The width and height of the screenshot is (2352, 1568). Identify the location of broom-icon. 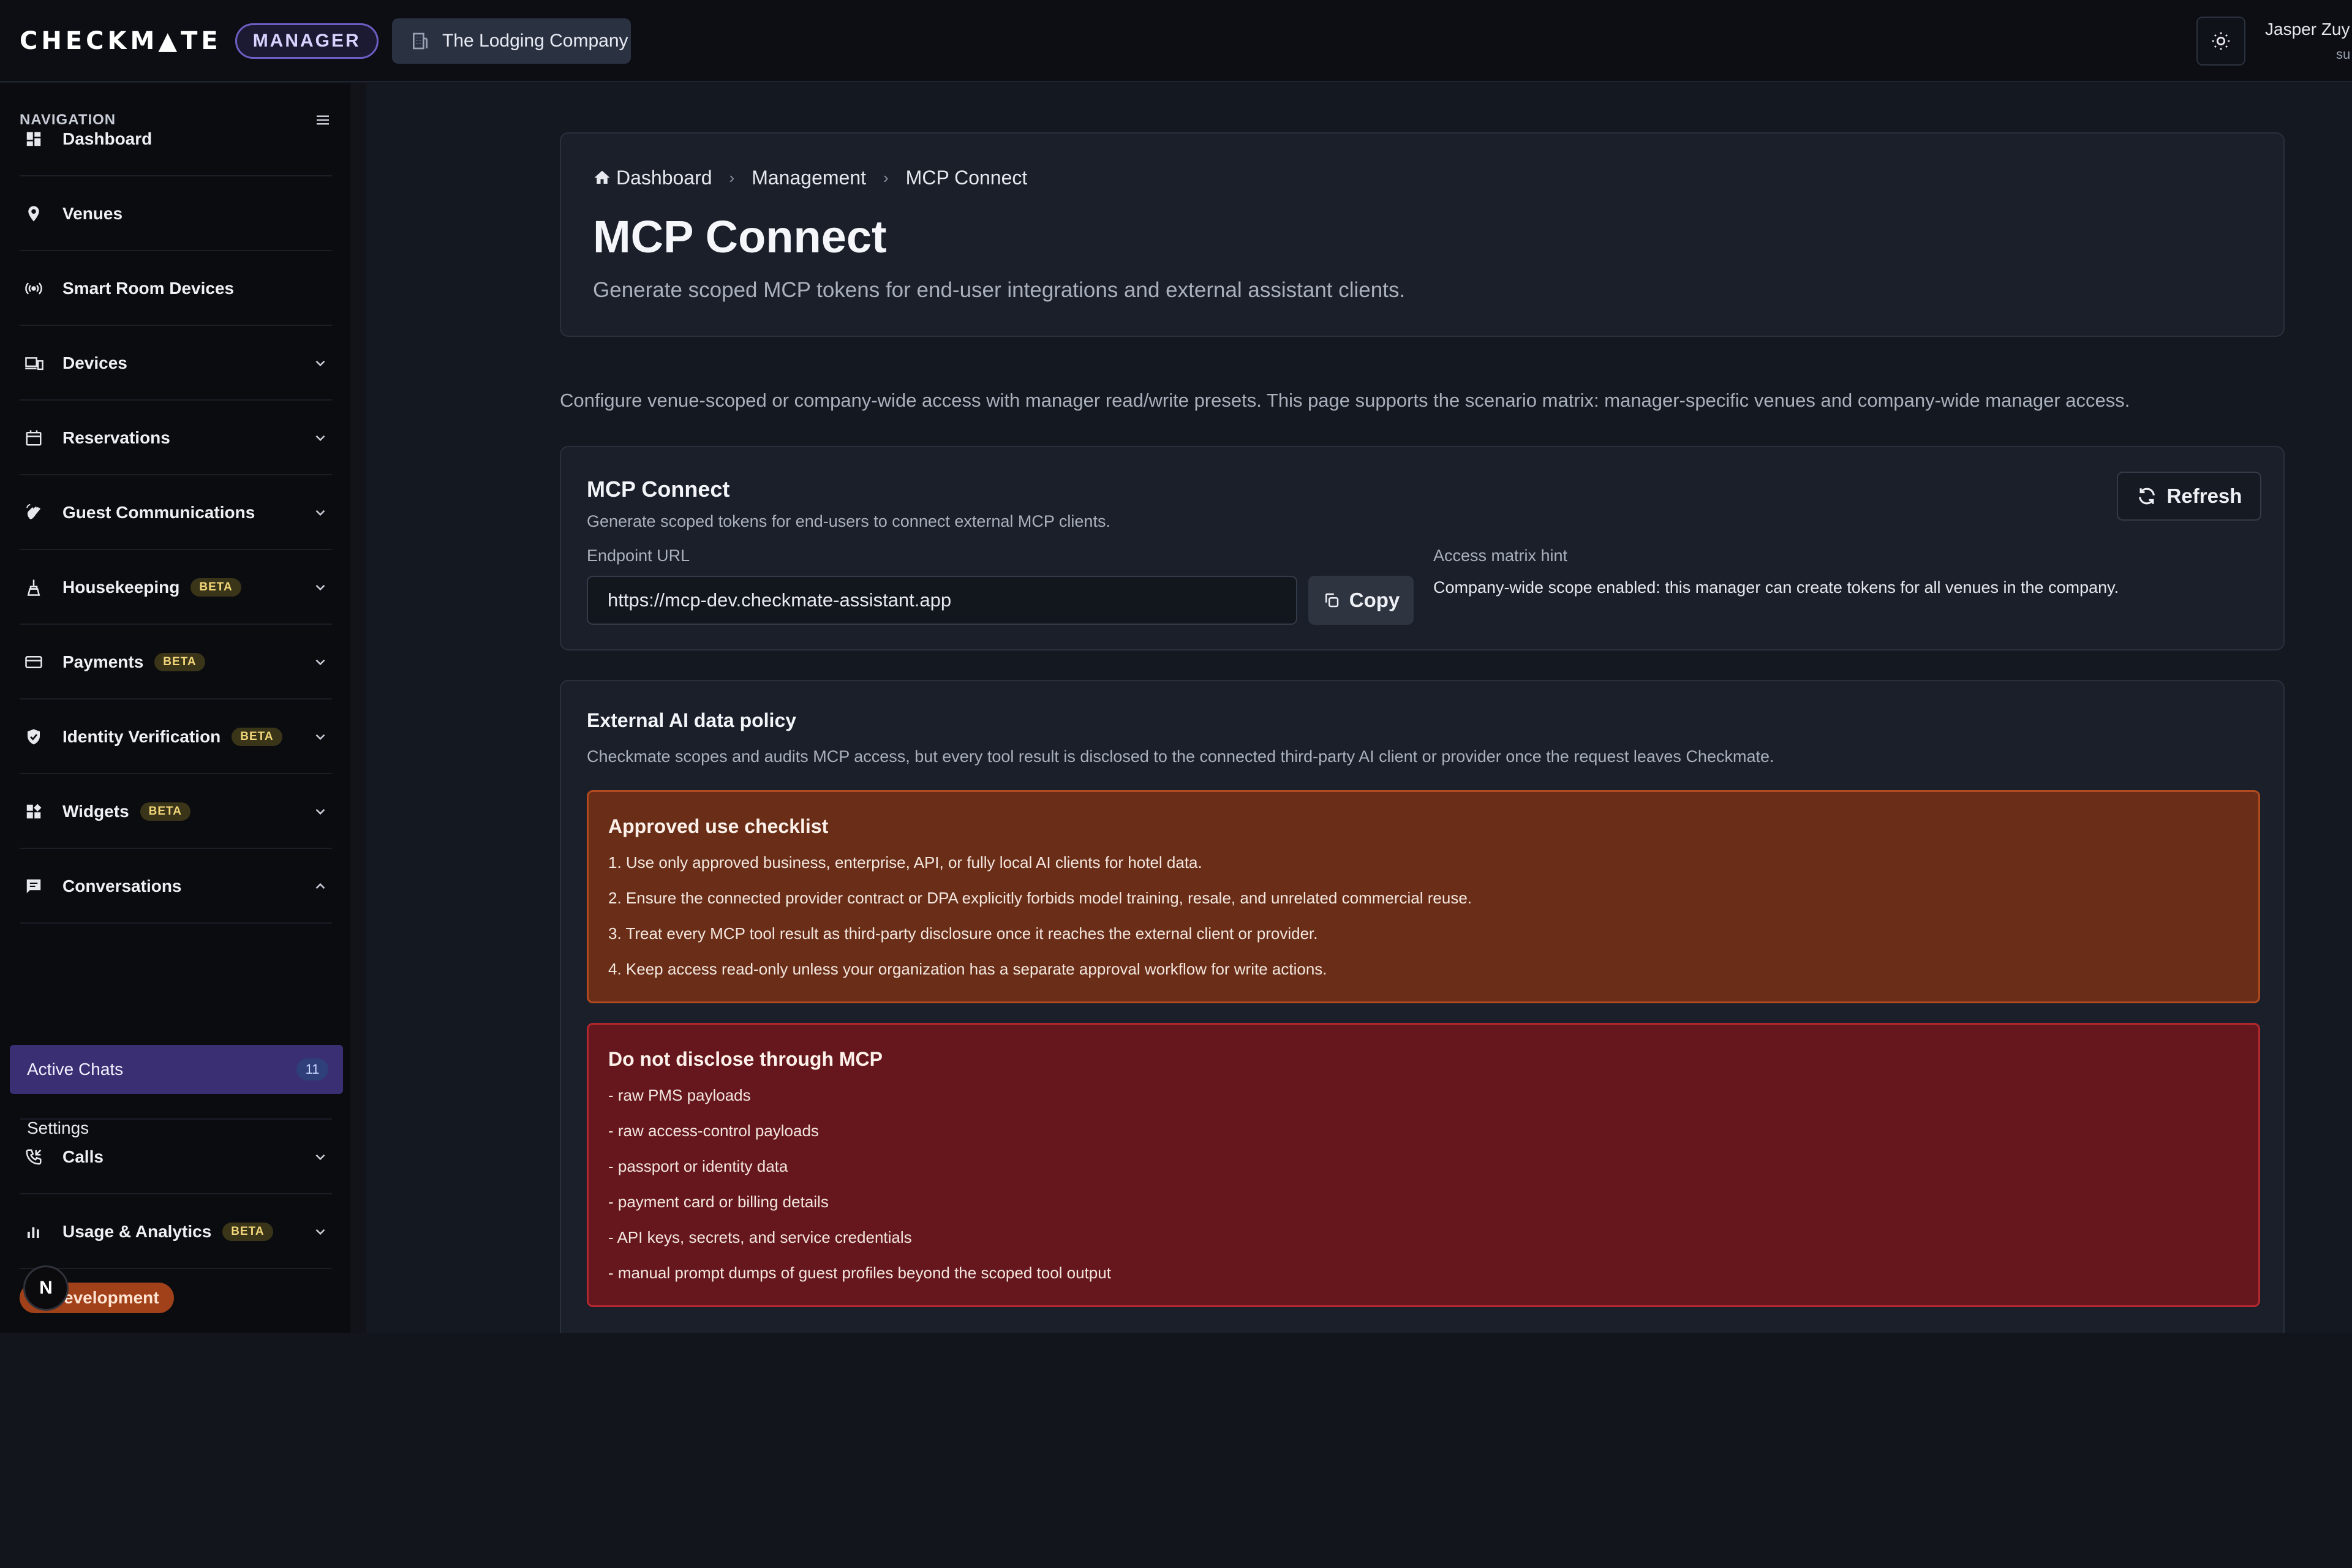
(37, 588).